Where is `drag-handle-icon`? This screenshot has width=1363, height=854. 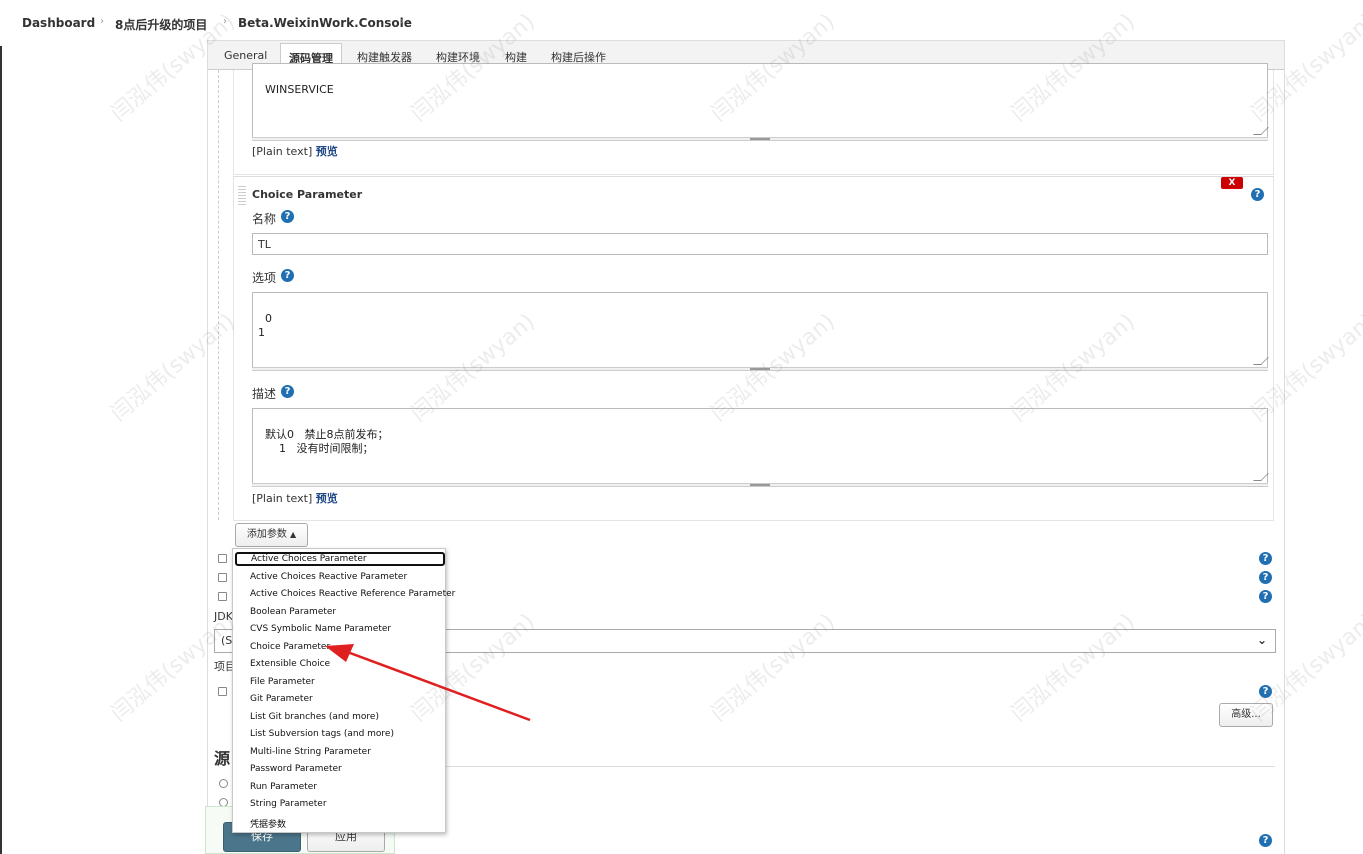 drag-handle-icon is located at coordinates (242, 196).